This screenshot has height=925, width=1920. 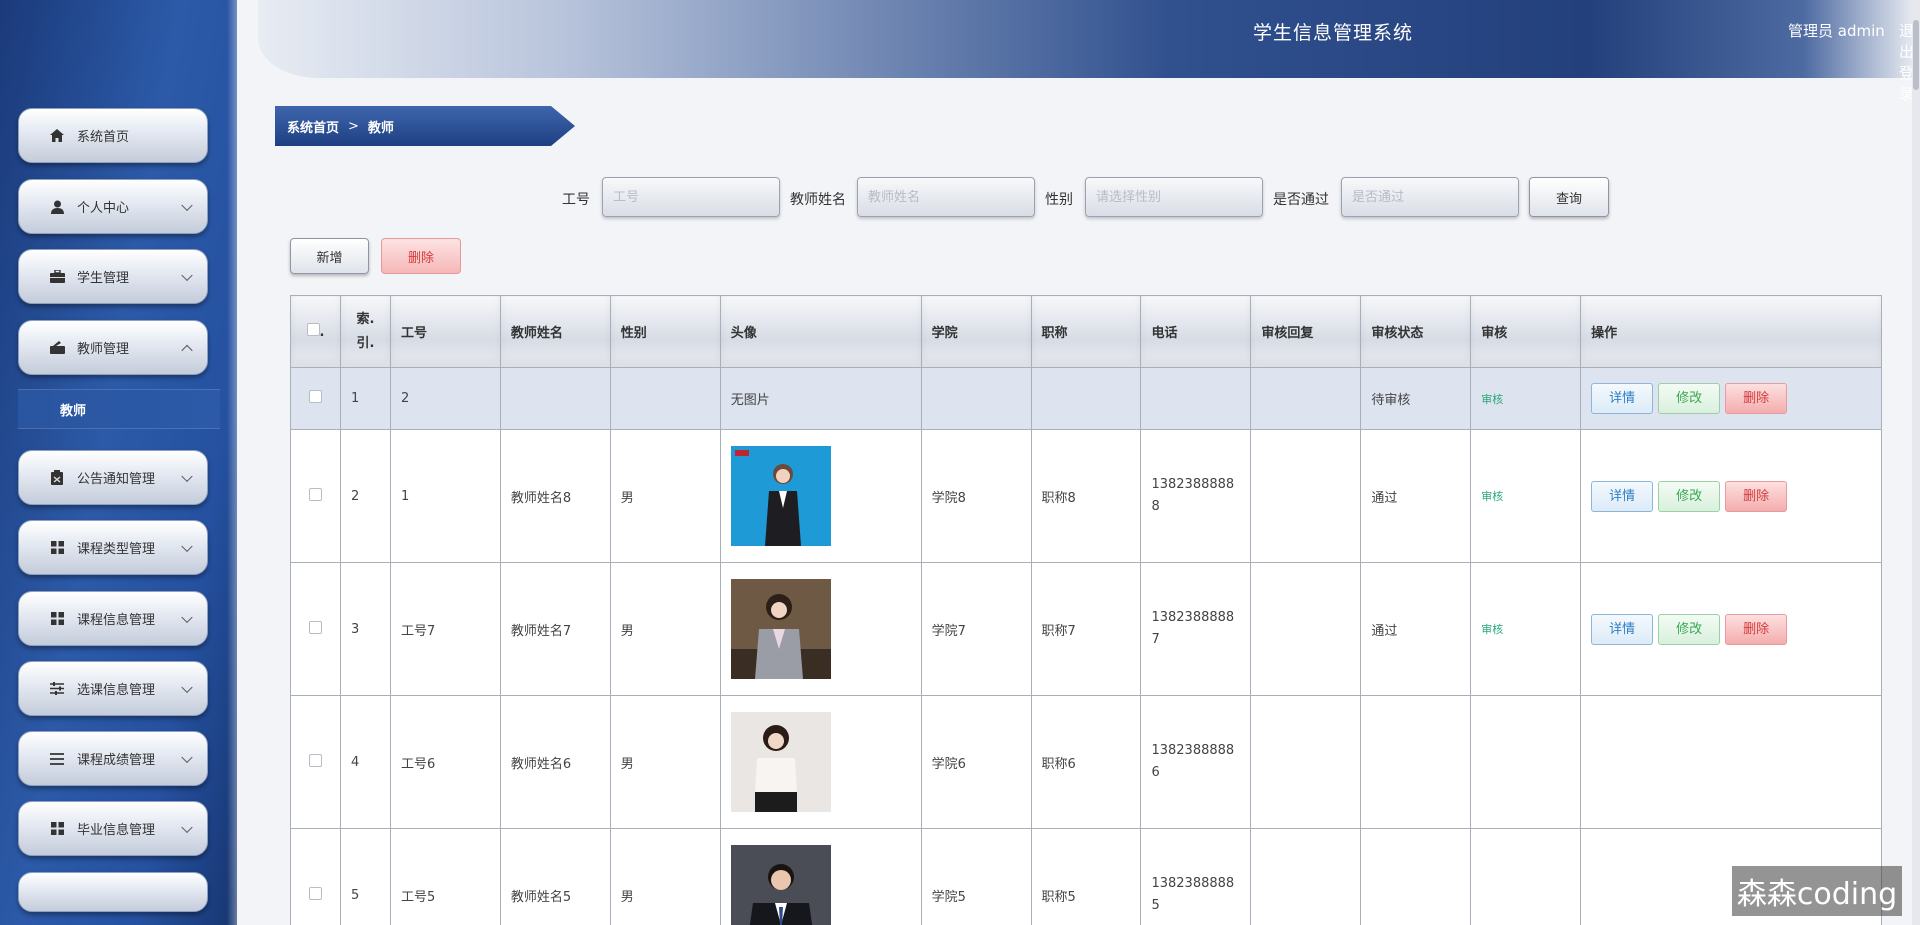 What do you see at coordinates (119, 409) in the screenshot?
I see `sidebar-subitem-teacher: 教师` at bounding box center [119, 409].